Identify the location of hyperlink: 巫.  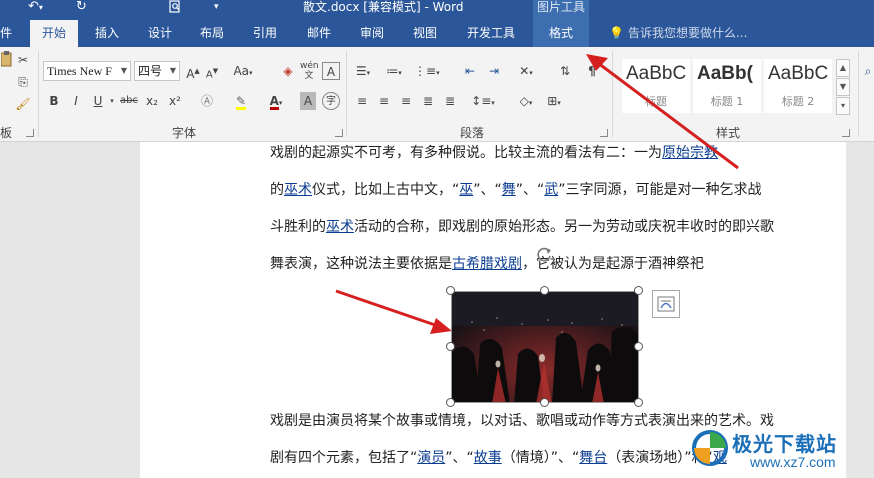
(466, 190).